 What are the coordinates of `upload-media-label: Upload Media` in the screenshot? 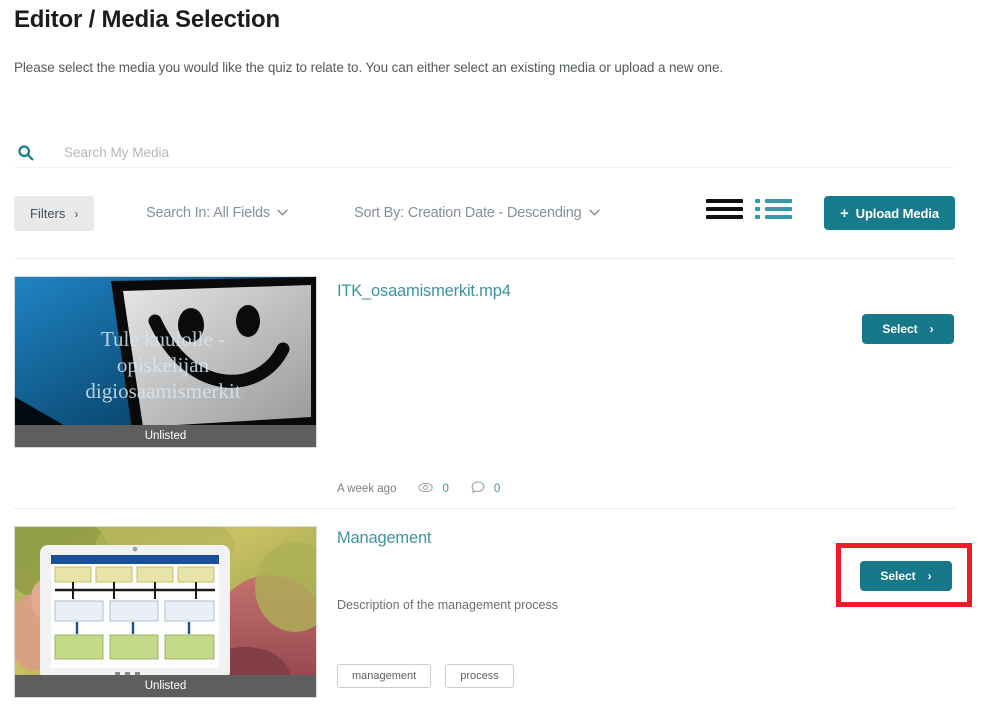 It's located at (897, 213).